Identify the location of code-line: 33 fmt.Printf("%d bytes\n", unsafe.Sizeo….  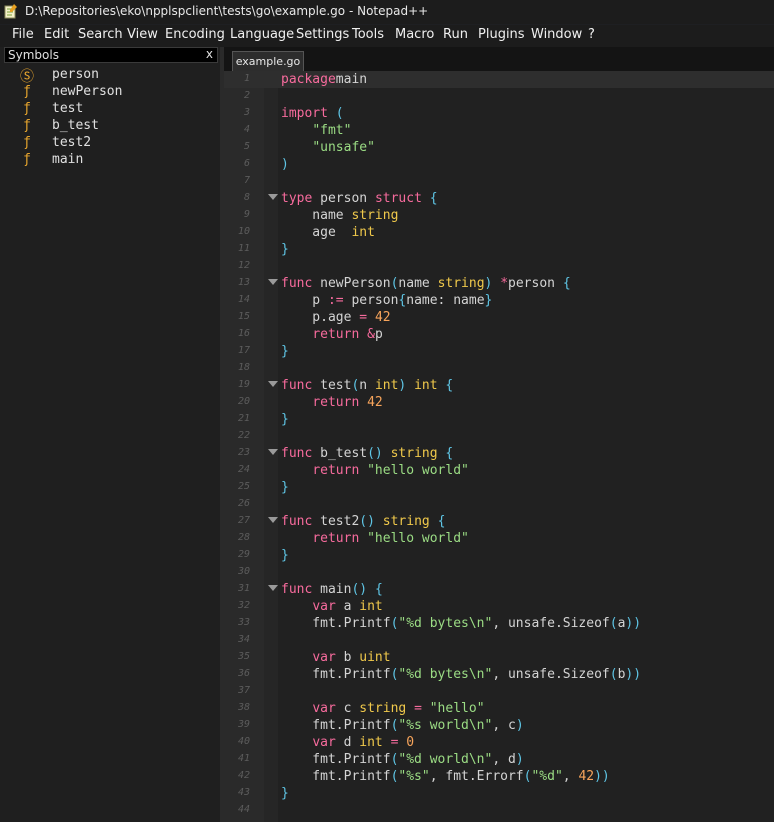
(499, 623).